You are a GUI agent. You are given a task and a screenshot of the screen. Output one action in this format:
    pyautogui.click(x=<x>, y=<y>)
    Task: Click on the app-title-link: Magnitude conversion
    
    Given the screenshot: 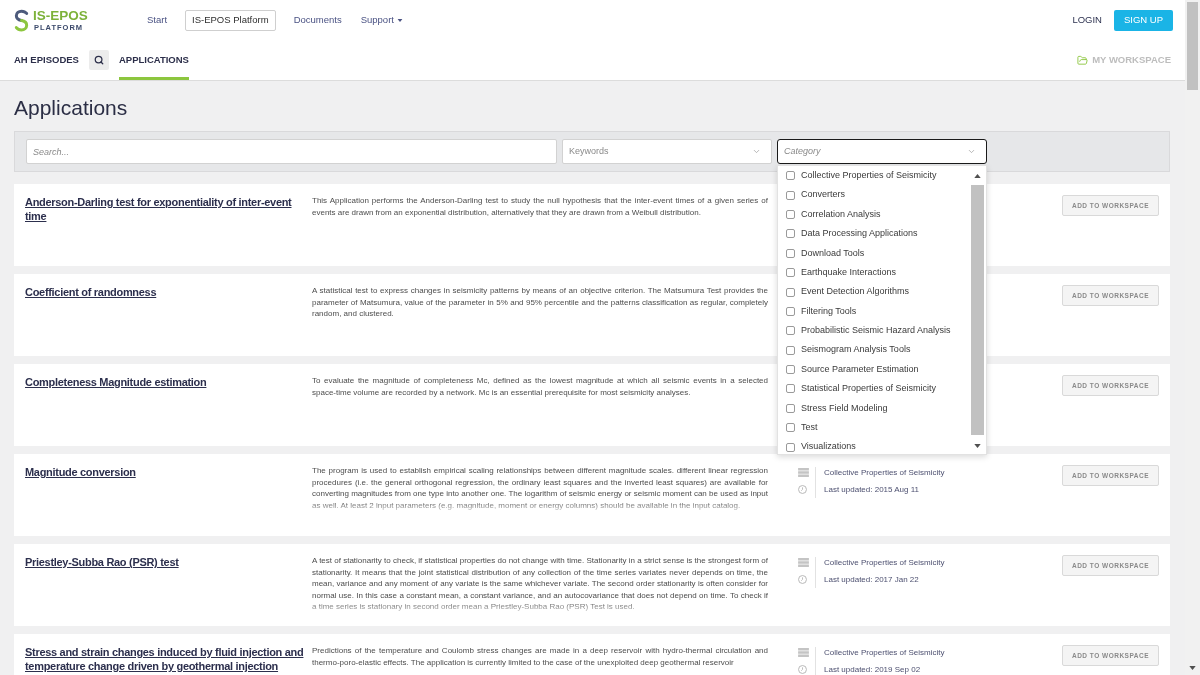 What is the action you would take?
    pyautogui.click(x=166, y=472)
    